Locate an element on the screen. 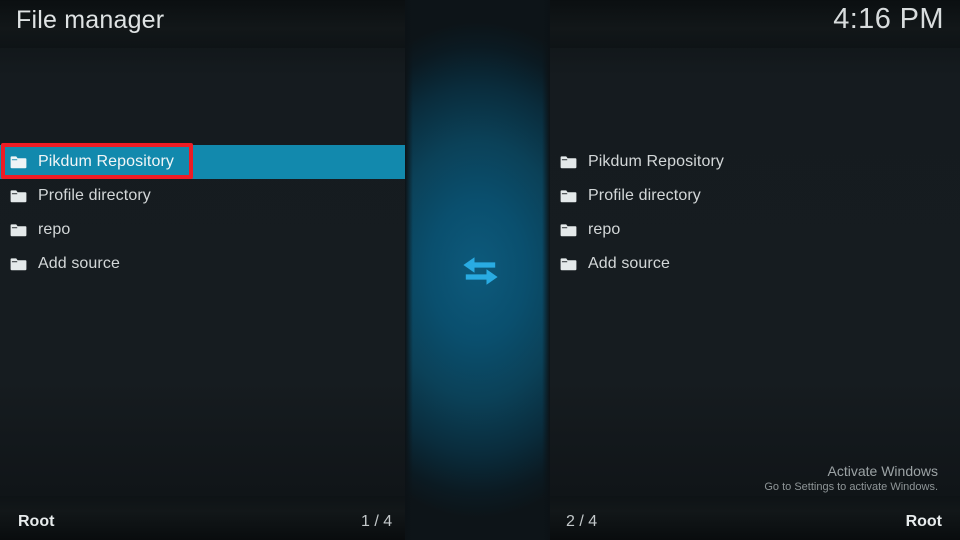  page-title: File manager is located at coordinates (90, 20).